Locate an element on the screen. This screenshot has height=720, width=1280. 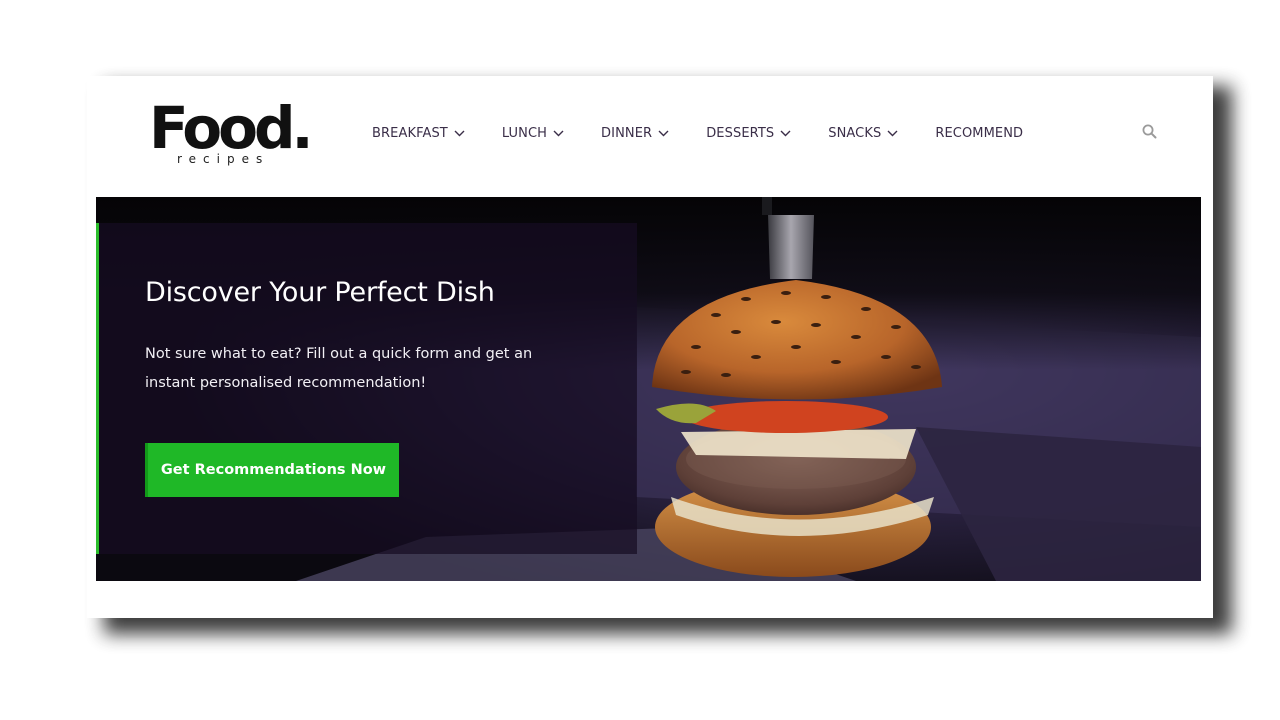
nav-item-lunch: LUNCH is located at coordinates (533, 133).